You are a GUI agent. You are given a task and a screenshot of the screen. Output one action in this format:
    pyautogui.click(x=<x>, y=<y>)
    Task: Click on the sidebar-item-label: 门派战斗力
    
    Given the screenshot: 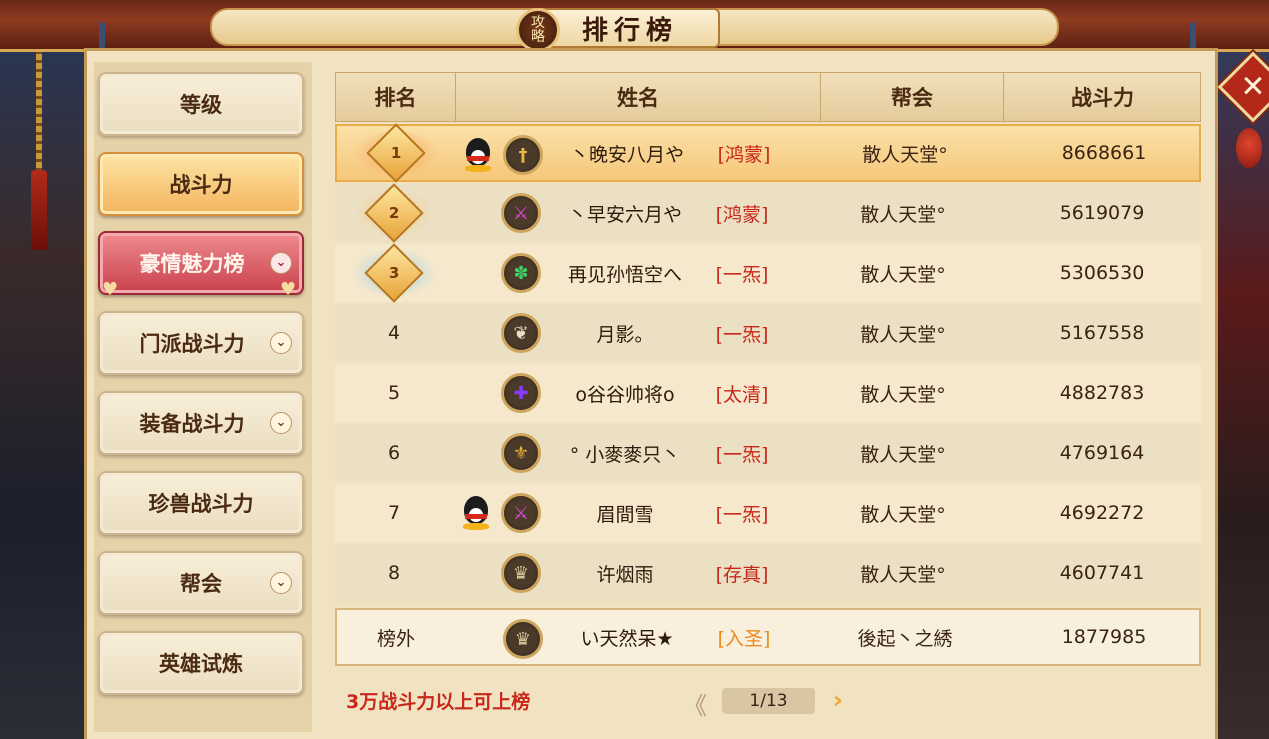 What is the action you would take?
    pyautogui.click(x=192, y=344)
    